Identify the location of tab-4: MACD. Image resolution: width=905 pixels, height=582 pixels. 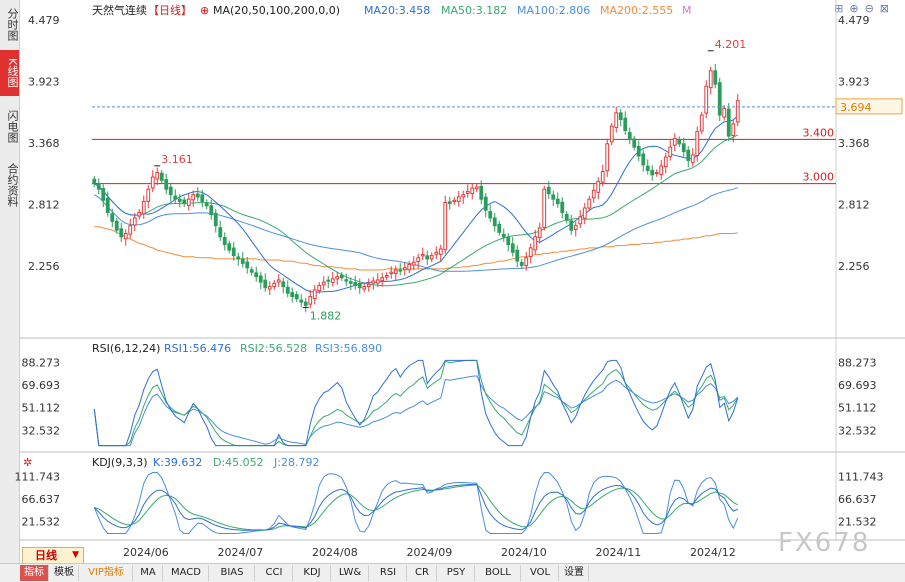
(186, 573).